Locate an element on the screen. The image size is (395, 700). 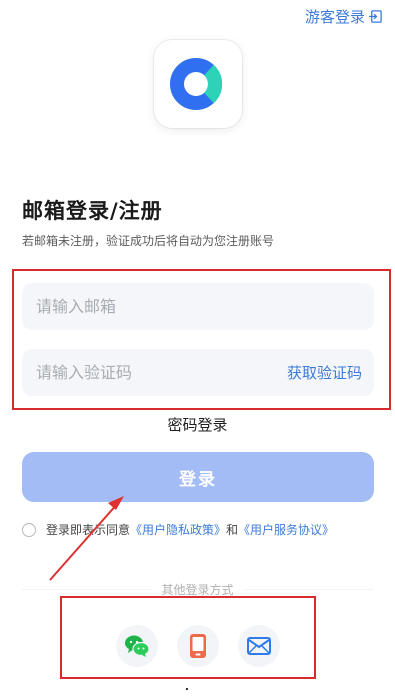
mail-icon is located at coordinates (259, 646).